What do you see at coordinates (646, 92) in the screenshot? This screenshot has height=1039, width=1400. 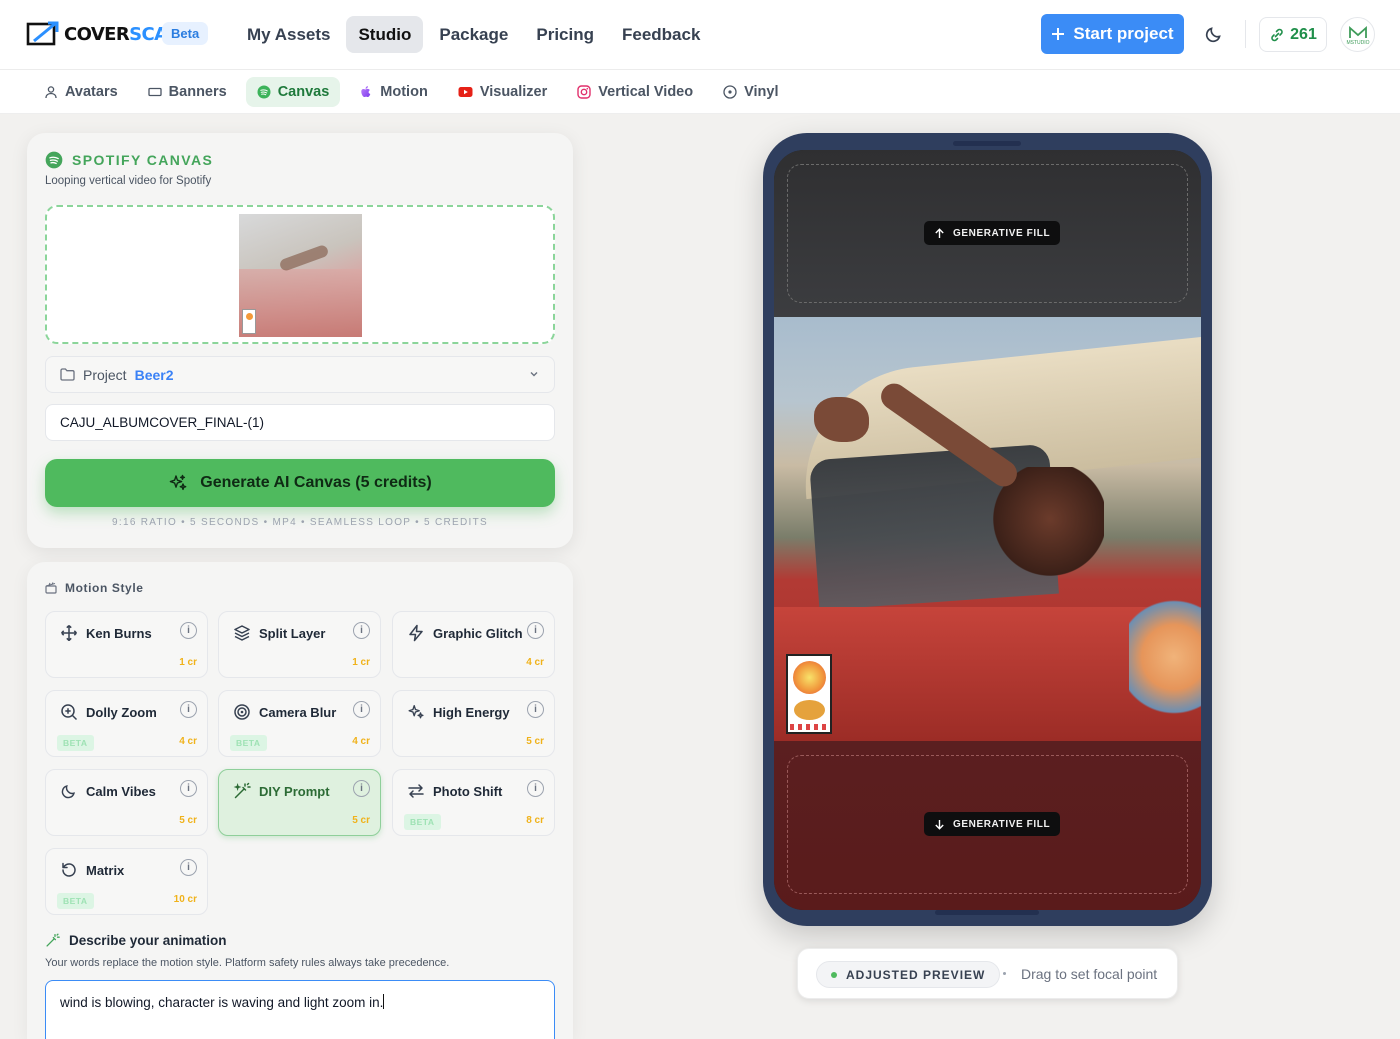 I see `tab-label: Vertical Video` at bounding box center [646, 92].